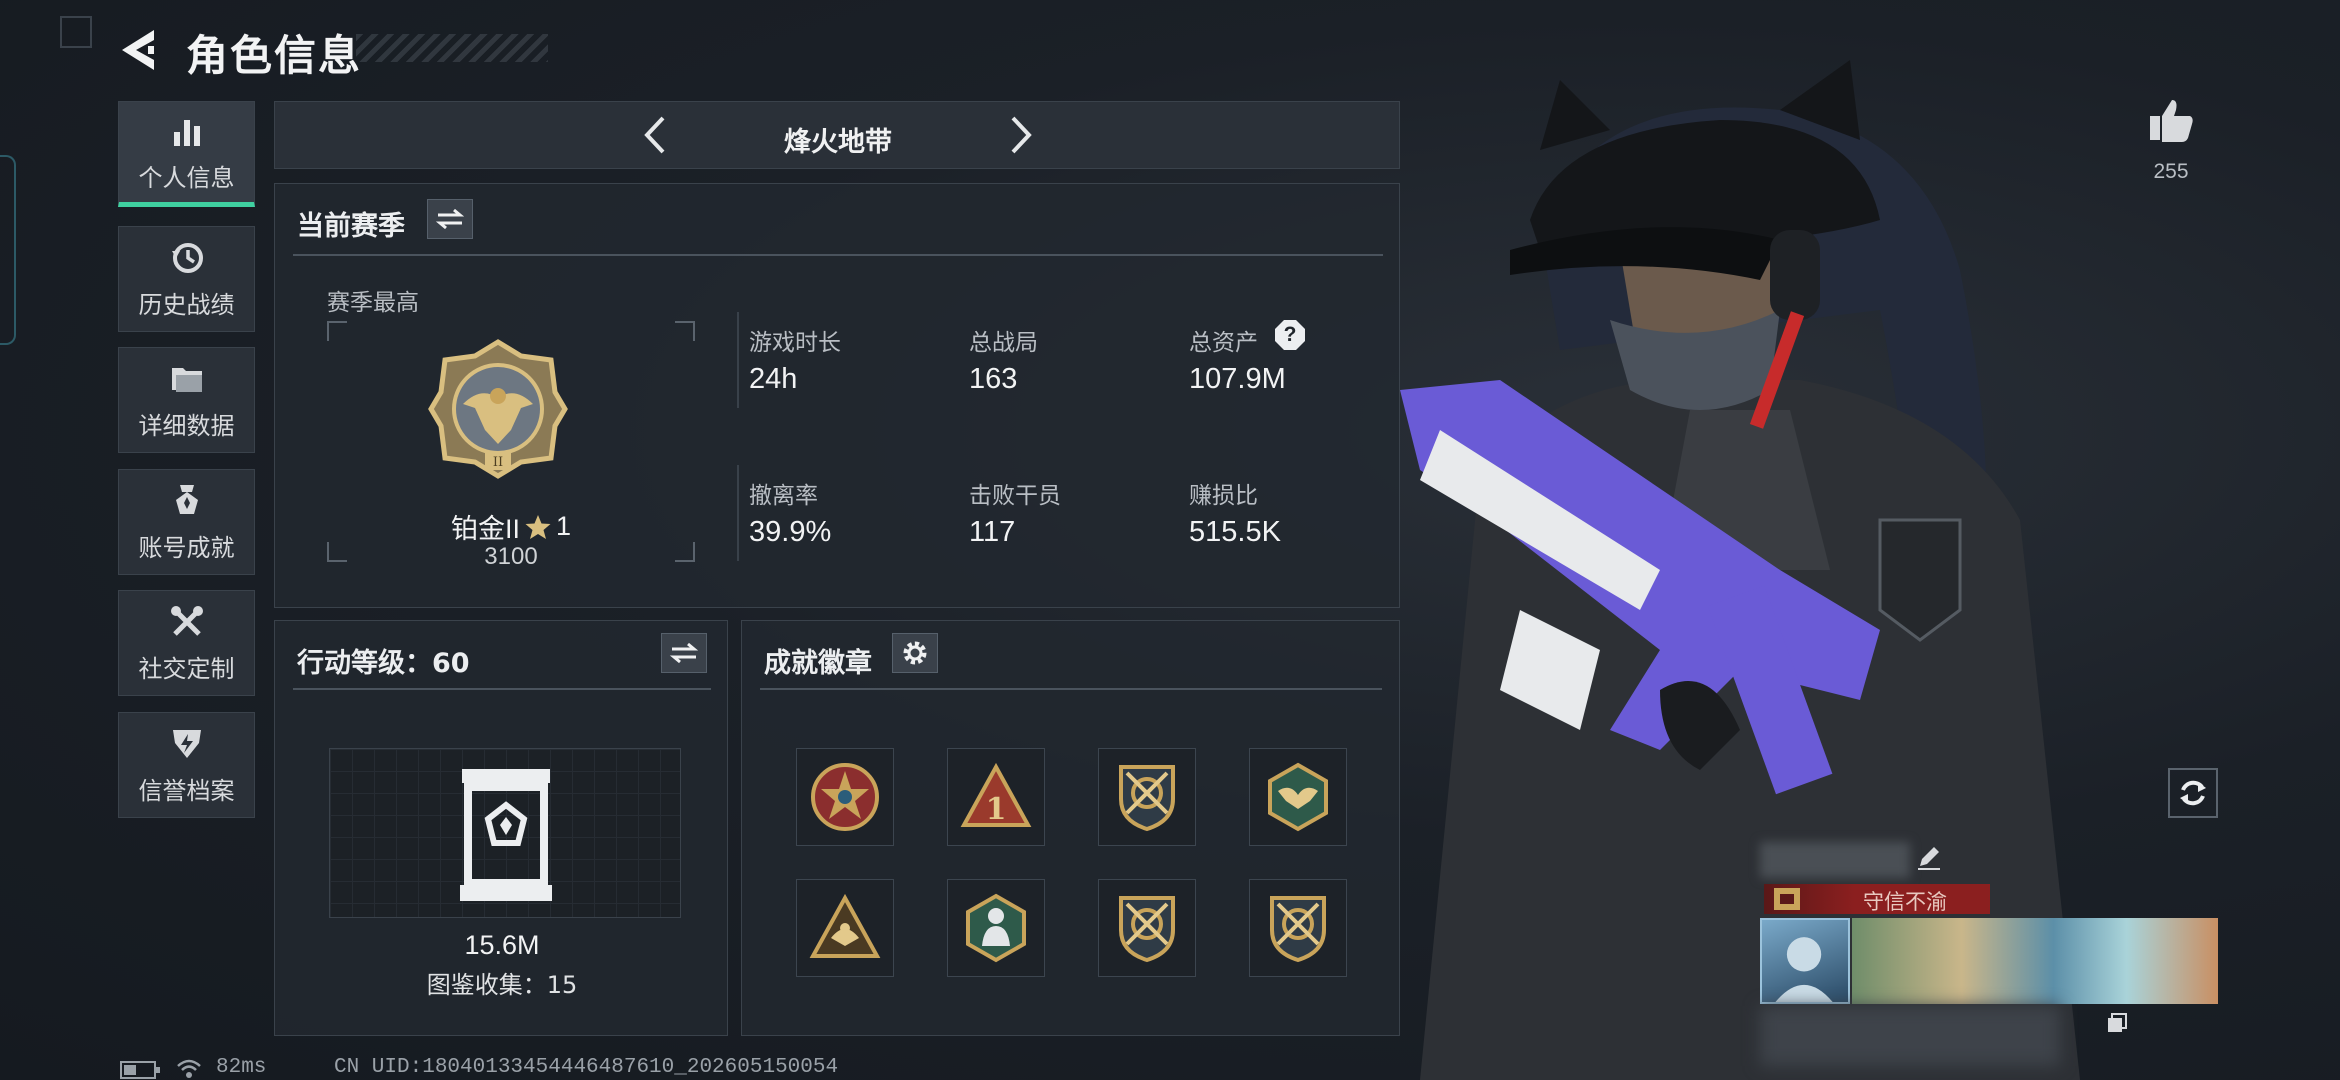  What do you see at coordinates (186, 522) in the screenshot?
I see `nav-item-achievements: 账号成就` at bounding box center [186, 522].